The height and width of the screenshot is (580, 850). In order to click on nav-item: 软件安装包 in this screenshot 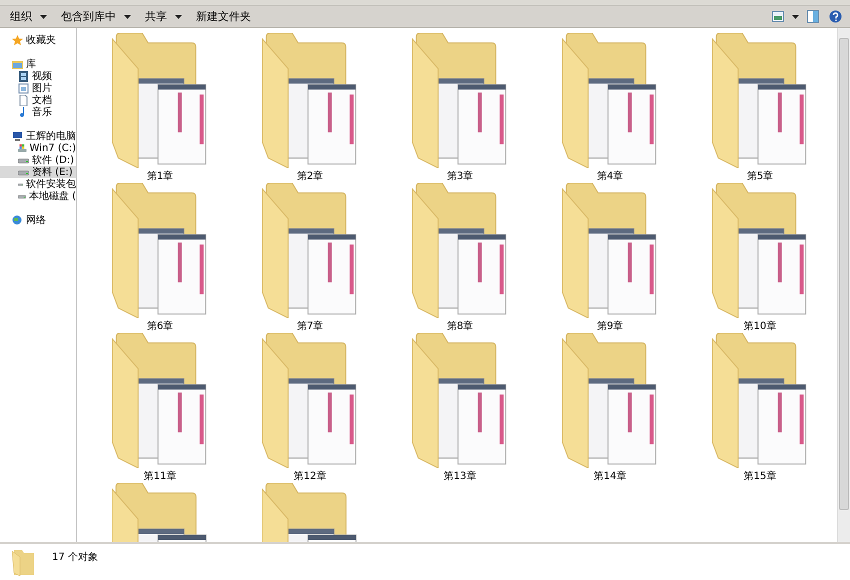, I will do `click(38, 184)`.